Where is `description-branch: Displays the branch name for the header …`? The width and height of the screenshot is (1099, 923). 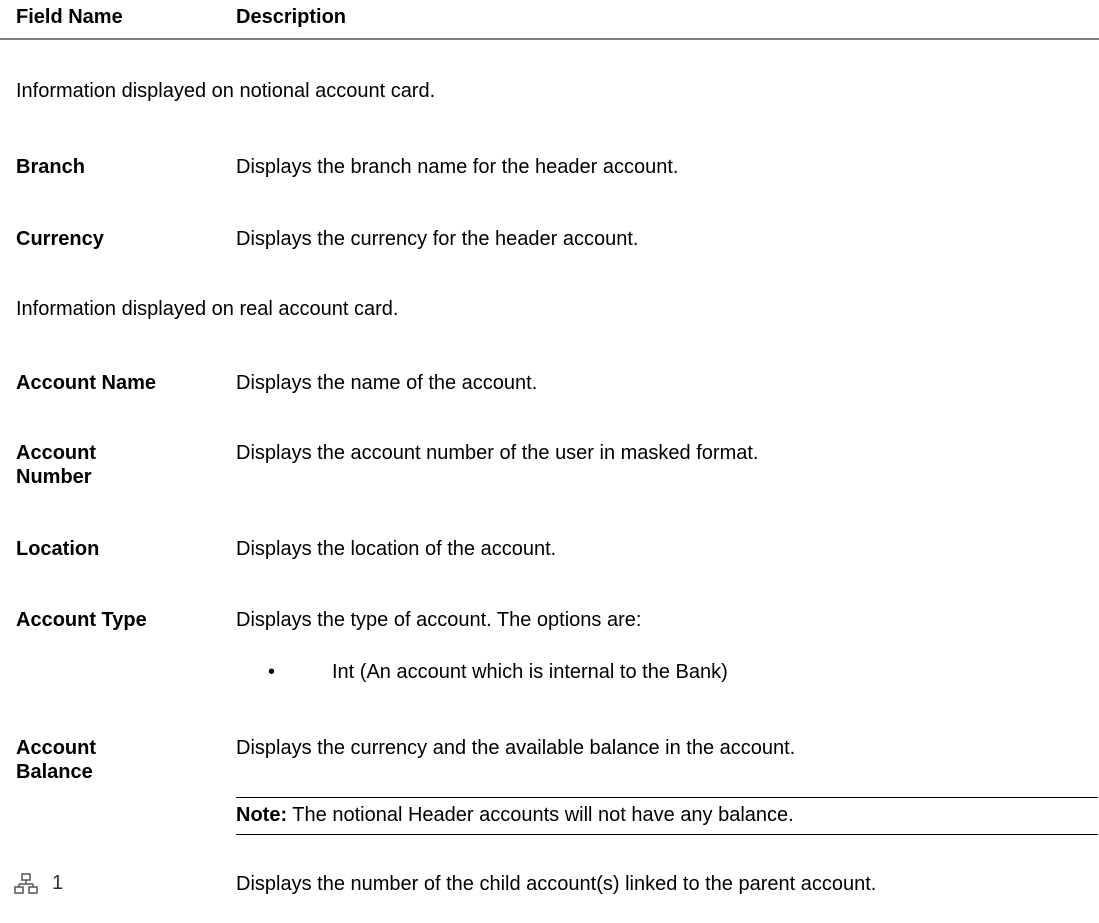
description-branch: Displays the branch name for the header … is located at coordinates (457, 167).